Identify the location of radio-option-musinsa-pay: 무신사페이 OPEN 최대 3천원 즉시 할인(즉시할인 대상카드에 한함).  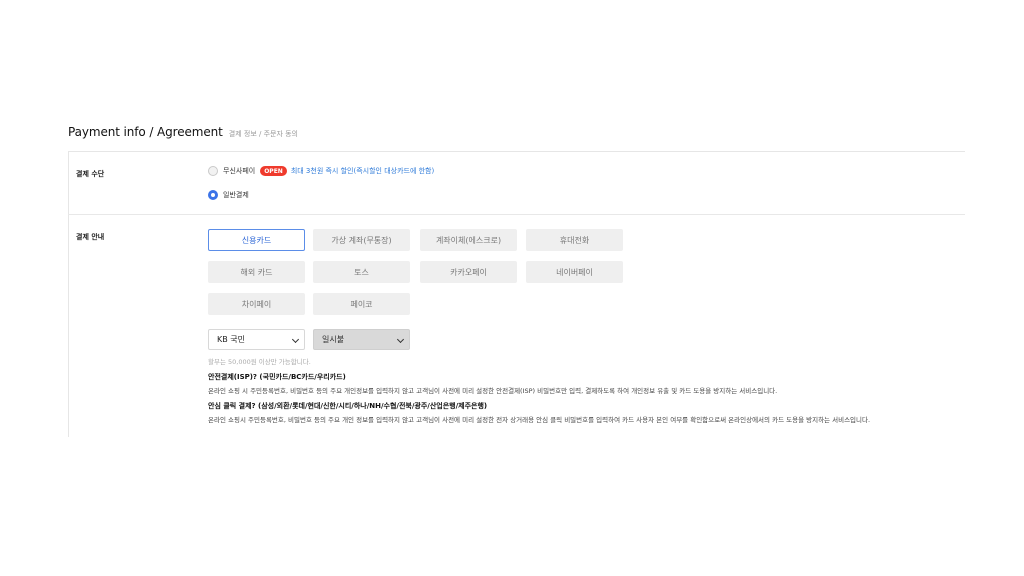
(321, 171).